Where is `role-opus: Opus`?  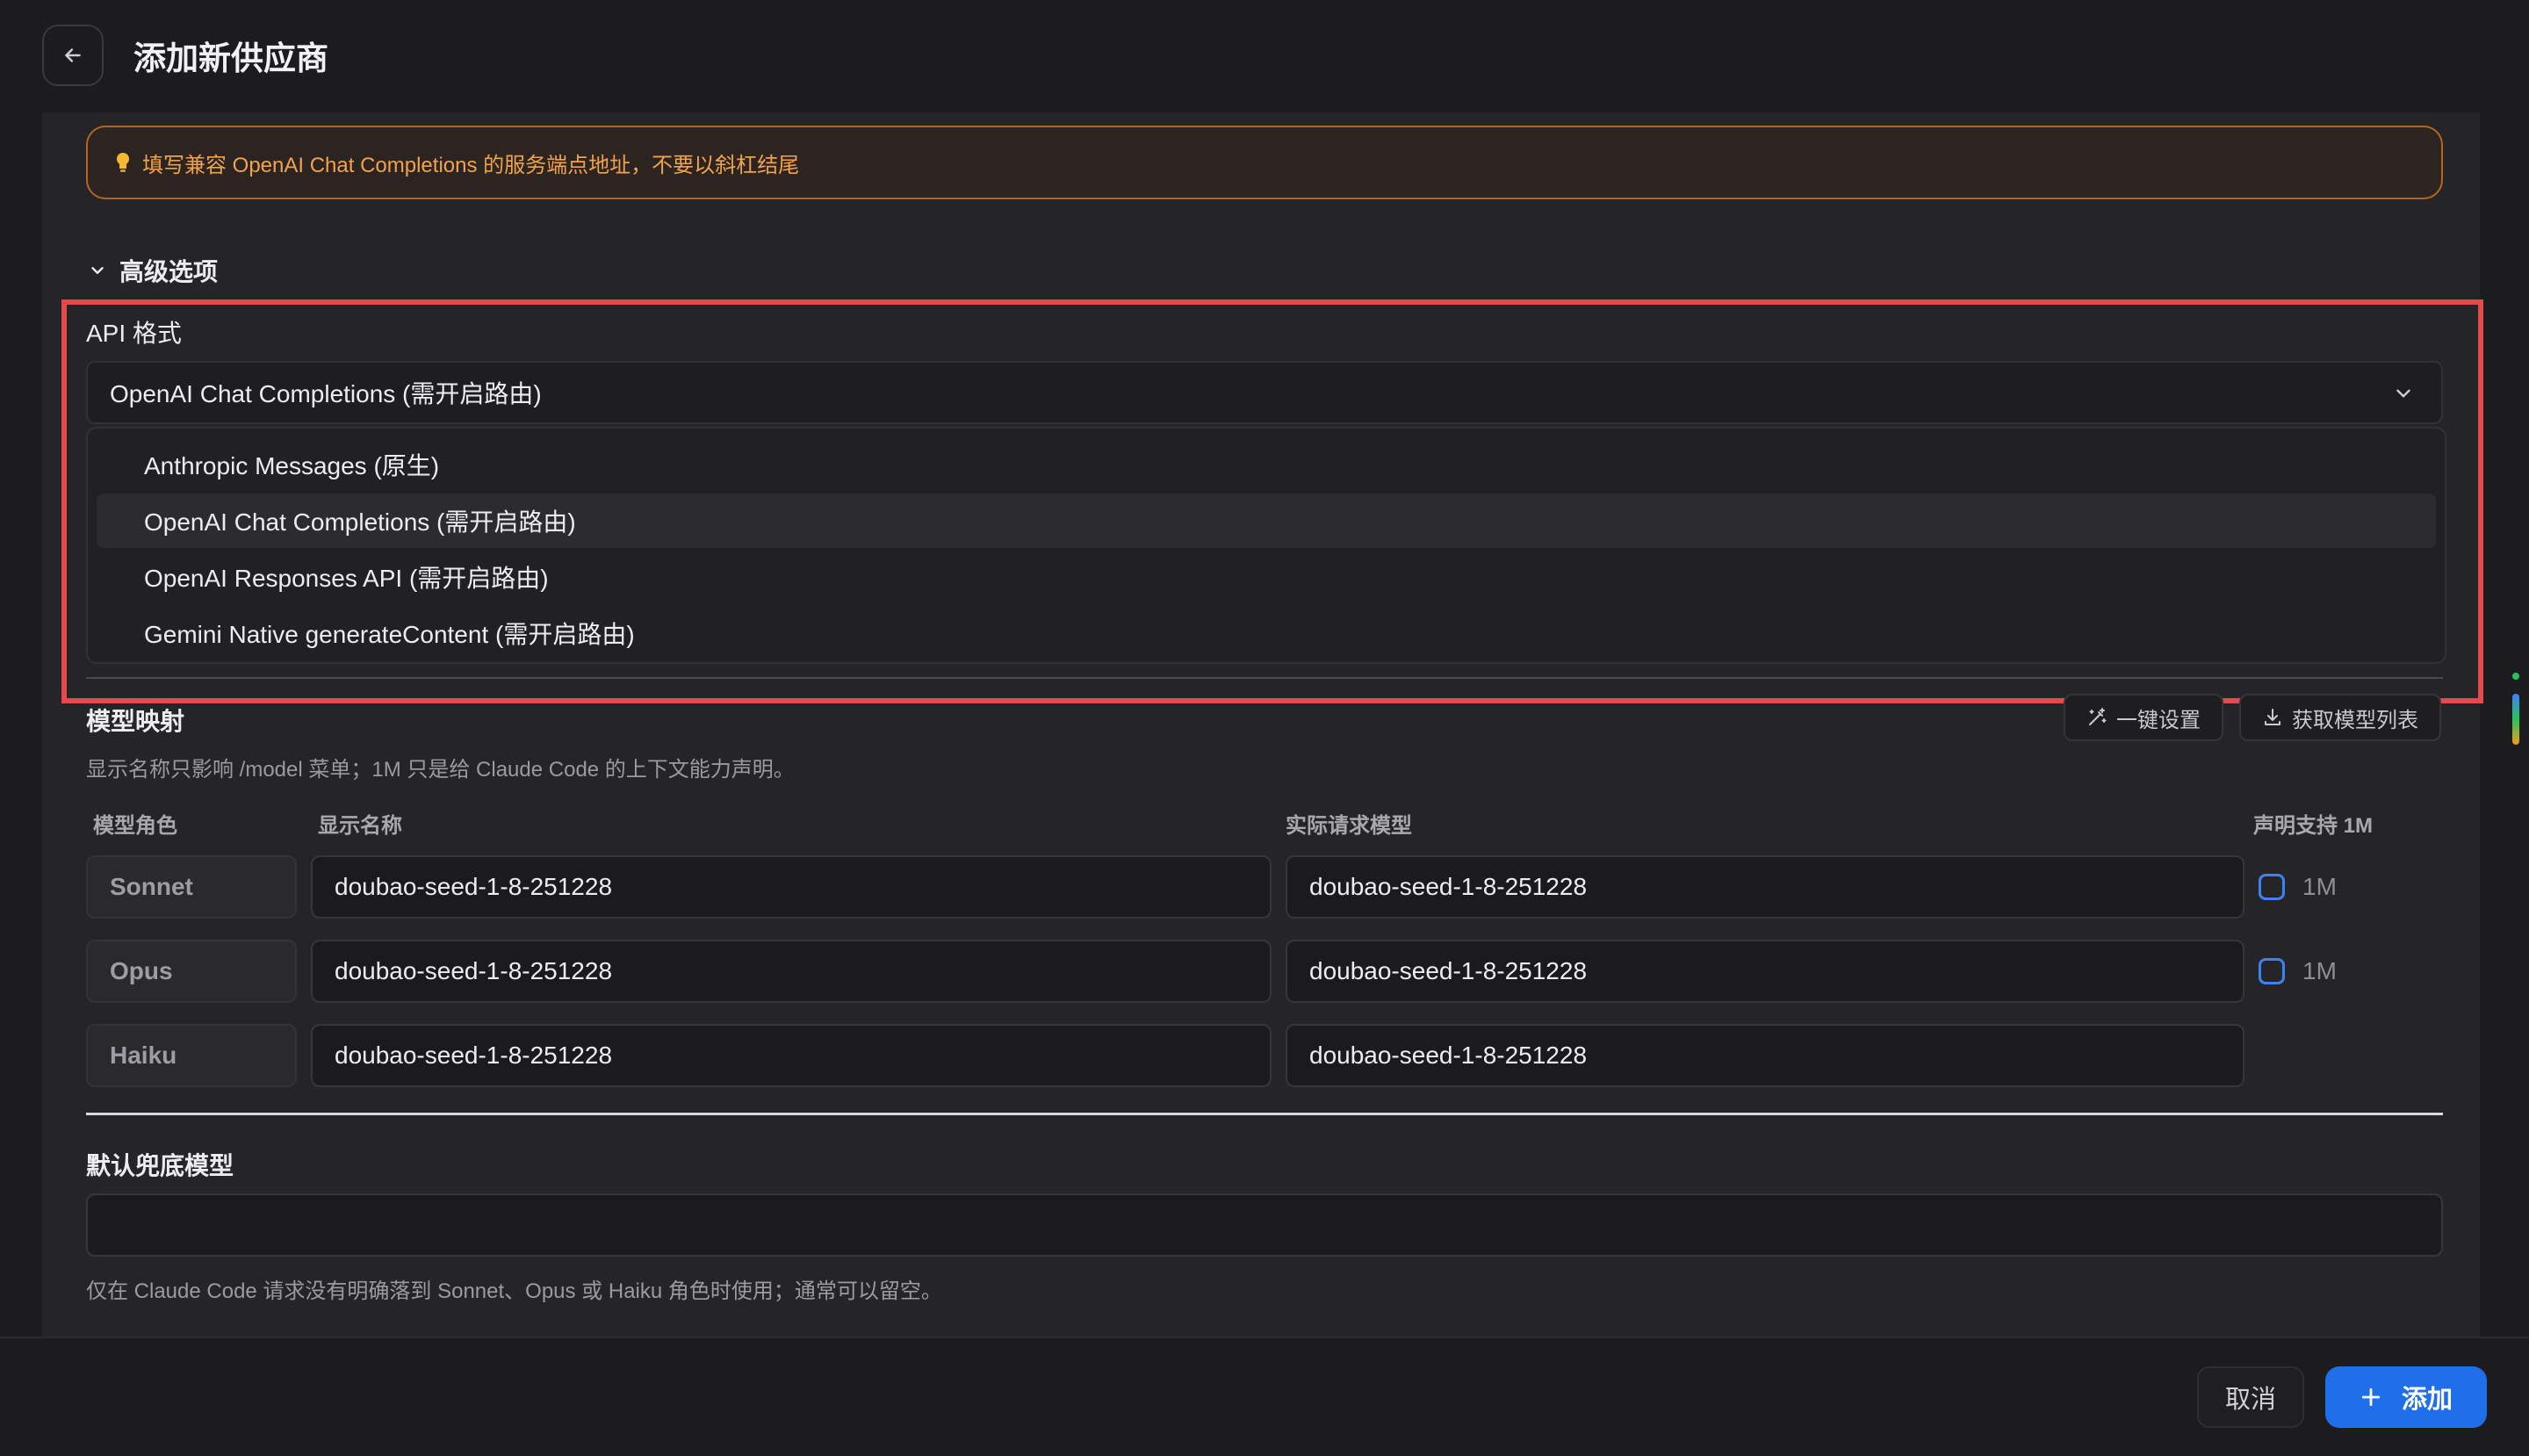 role-opus: Opus is located at coordinates (192, 971).